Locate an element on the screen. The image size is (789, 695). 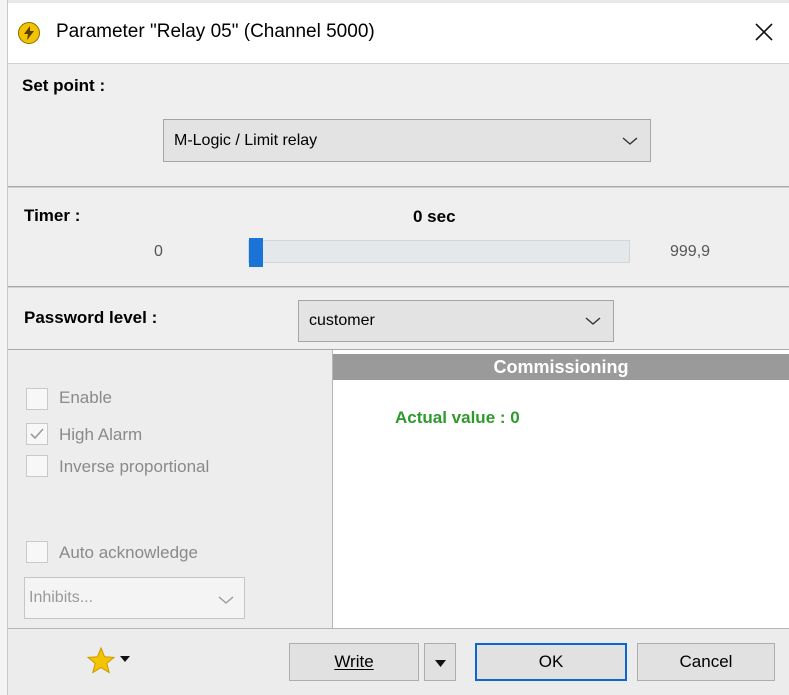
window-title: Parameter "Relay 05" (Channel 5000) is located at coordinates (215, 31).